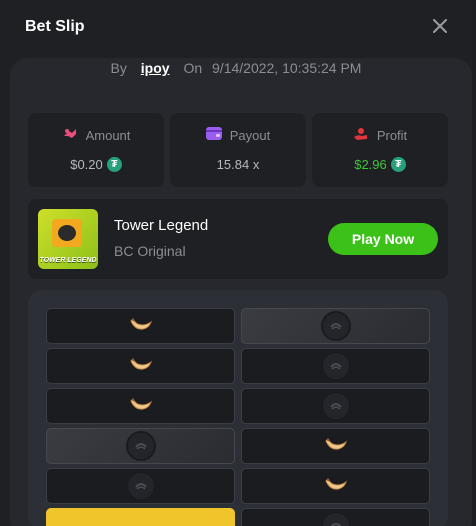 This screenshot has height=526, width=476. I want to click on play-now-button: Play Now, so click(383, 239).